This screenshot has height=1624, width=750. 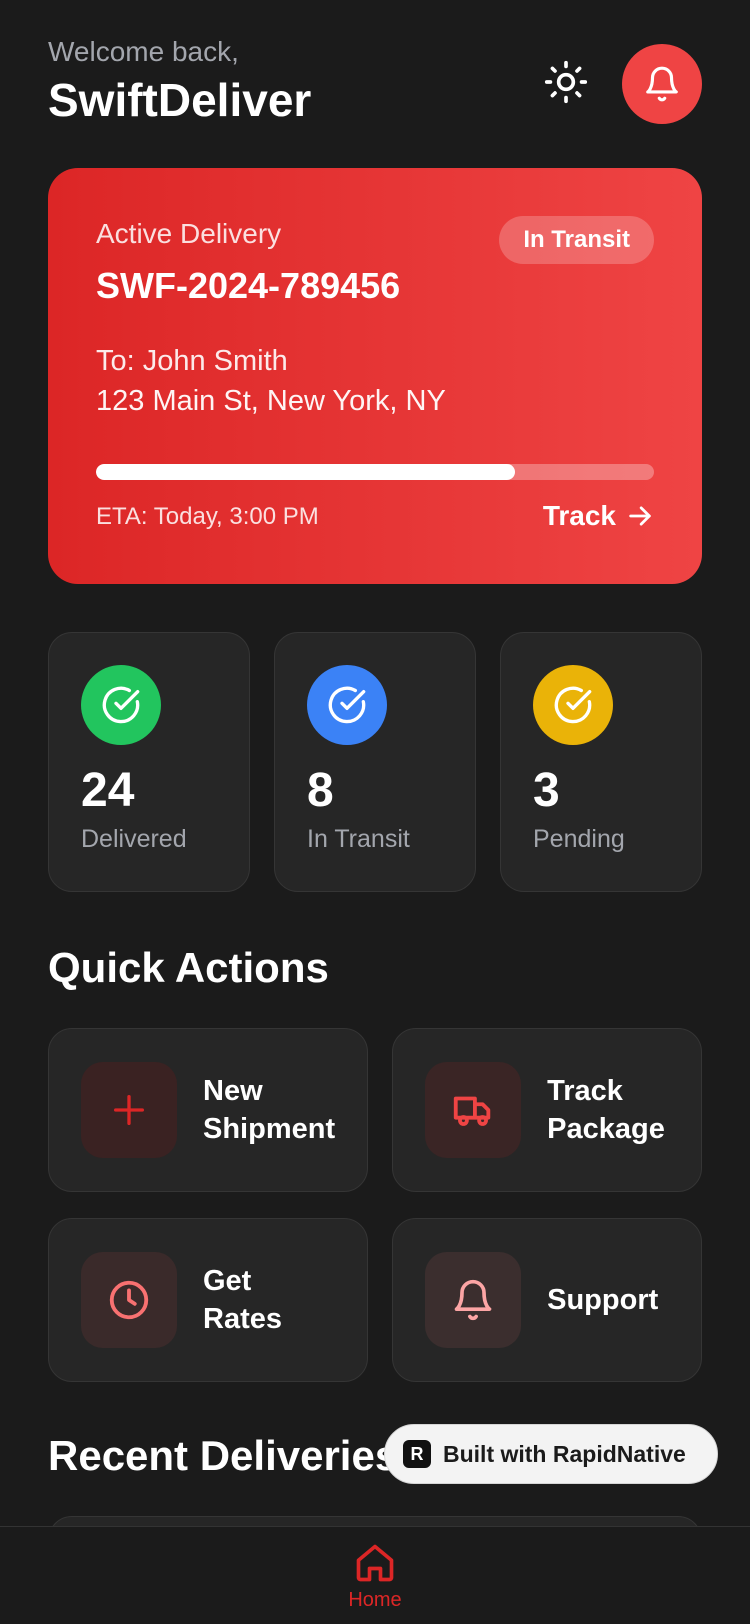 I want to click on quick-action-label: New Shipment, so click(x=269, y=1110).